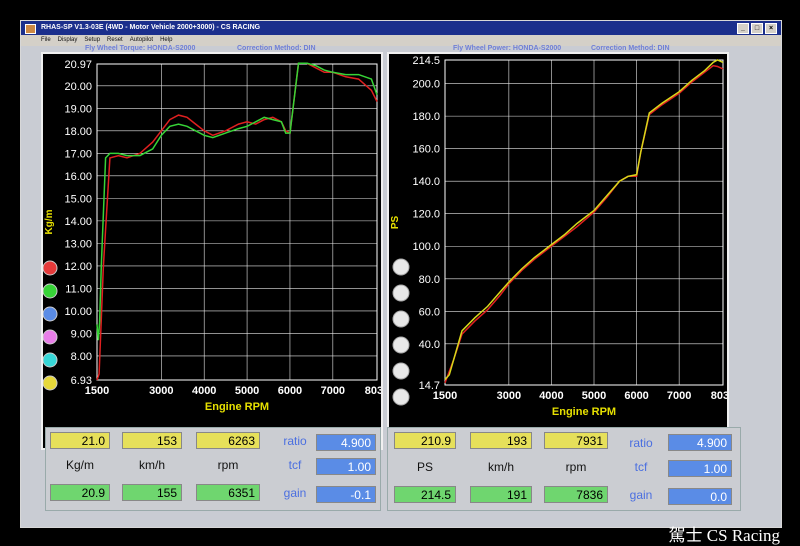 The image size is (800, 546). I want to click on app-icon, so click(30, 29).